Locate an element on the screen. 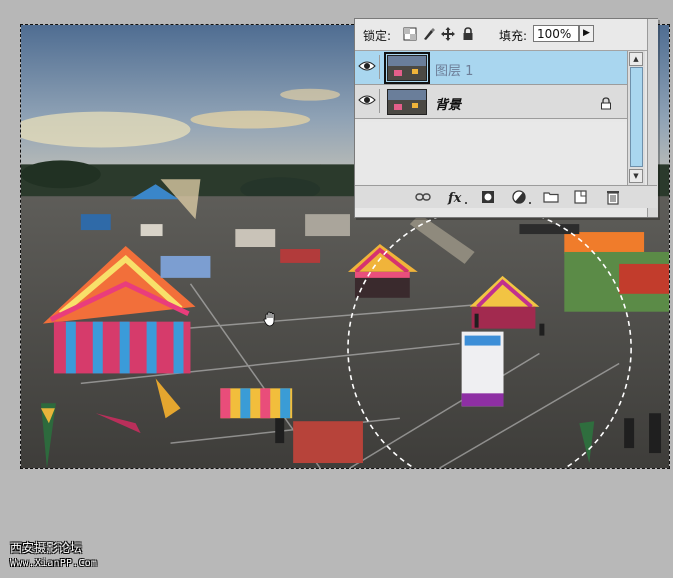 Image resolution: width=673 pixels, height=578 pixels. layer-style-fx-icon: fx is located at coordinates (458, 197).